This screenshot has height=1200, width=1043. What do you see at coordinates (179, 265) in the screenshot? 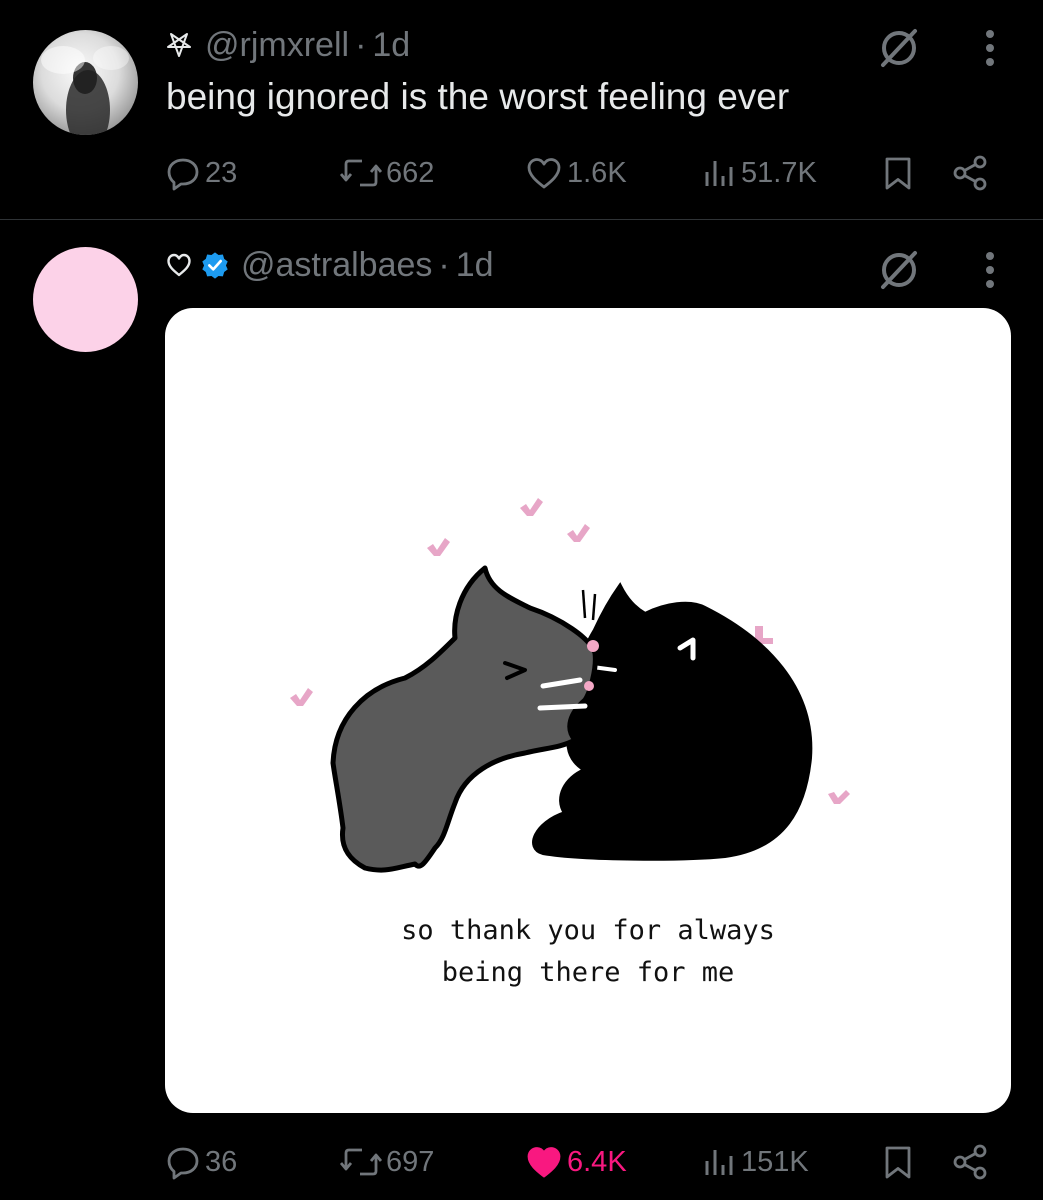
I see `heart-outline-icon` at bounding box center [179, 265].